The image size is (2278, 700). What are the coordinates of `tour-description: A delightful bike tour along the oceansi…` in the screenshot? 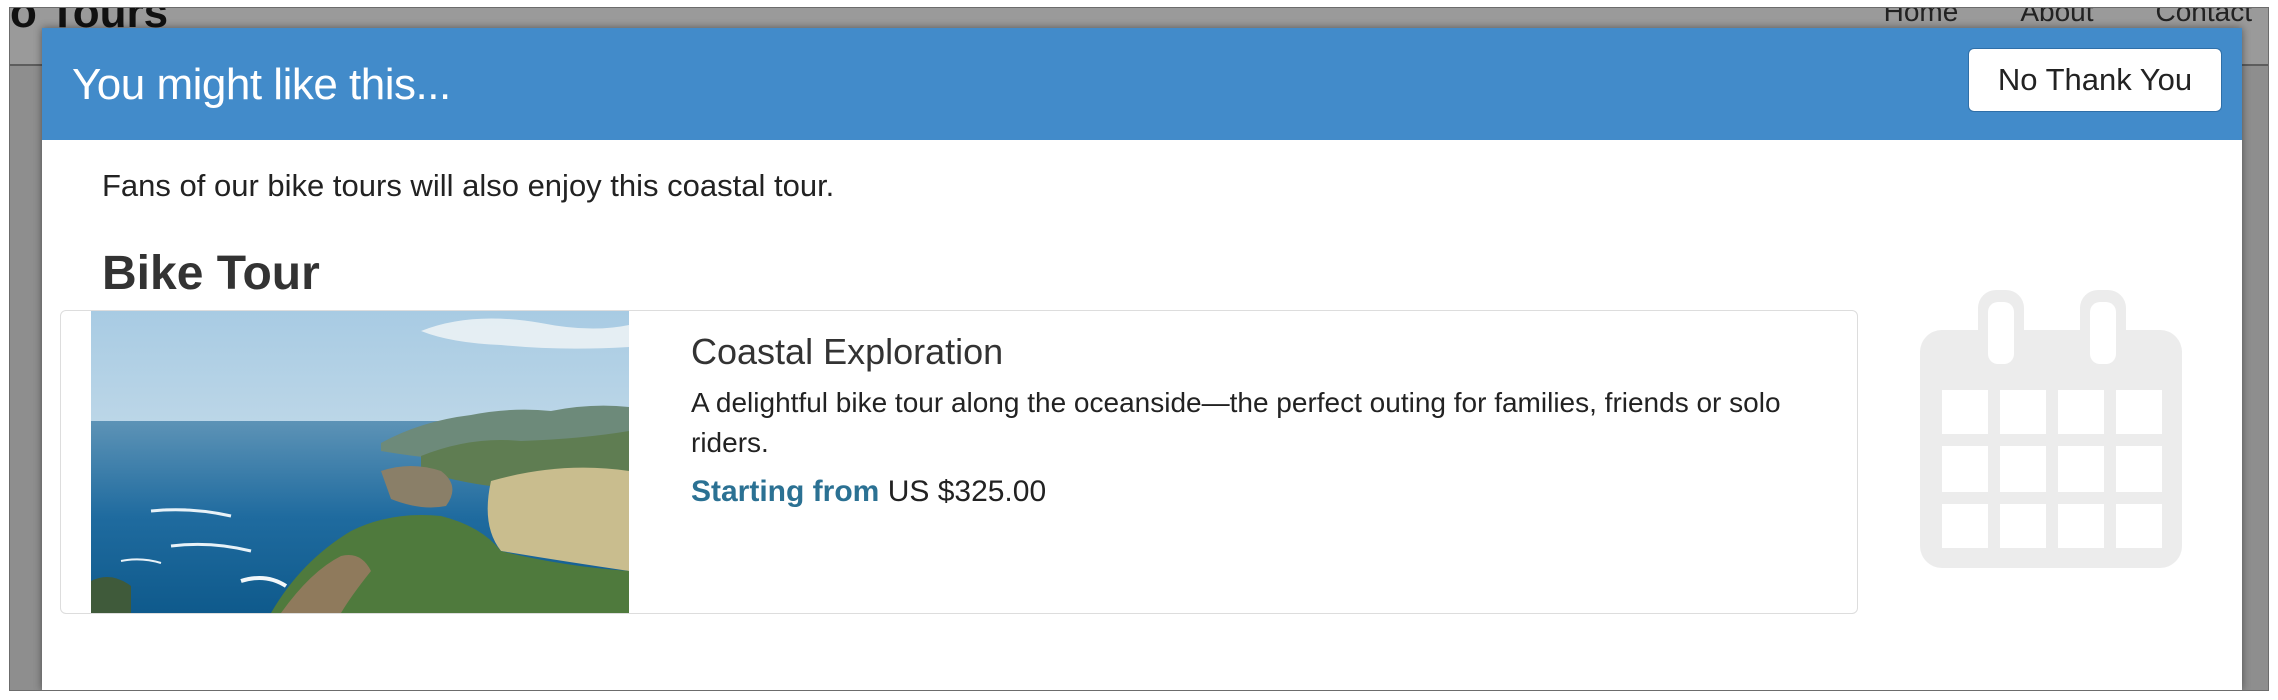 It's located at (1236, 422).